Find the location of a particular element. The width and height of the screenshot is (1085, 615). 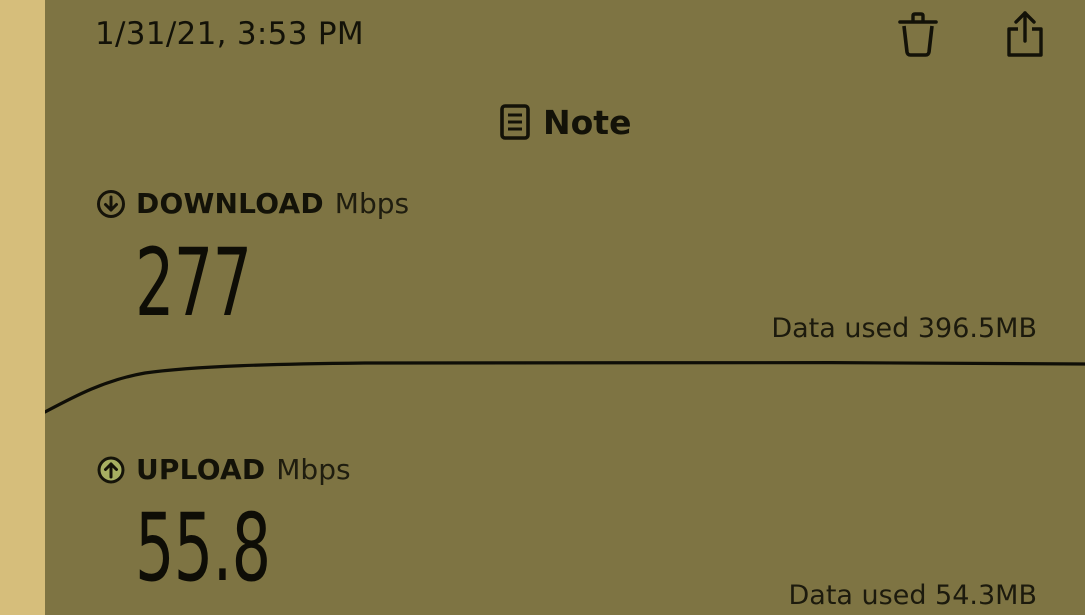

download-unit: Mbps is located at coordinates (372, 203).